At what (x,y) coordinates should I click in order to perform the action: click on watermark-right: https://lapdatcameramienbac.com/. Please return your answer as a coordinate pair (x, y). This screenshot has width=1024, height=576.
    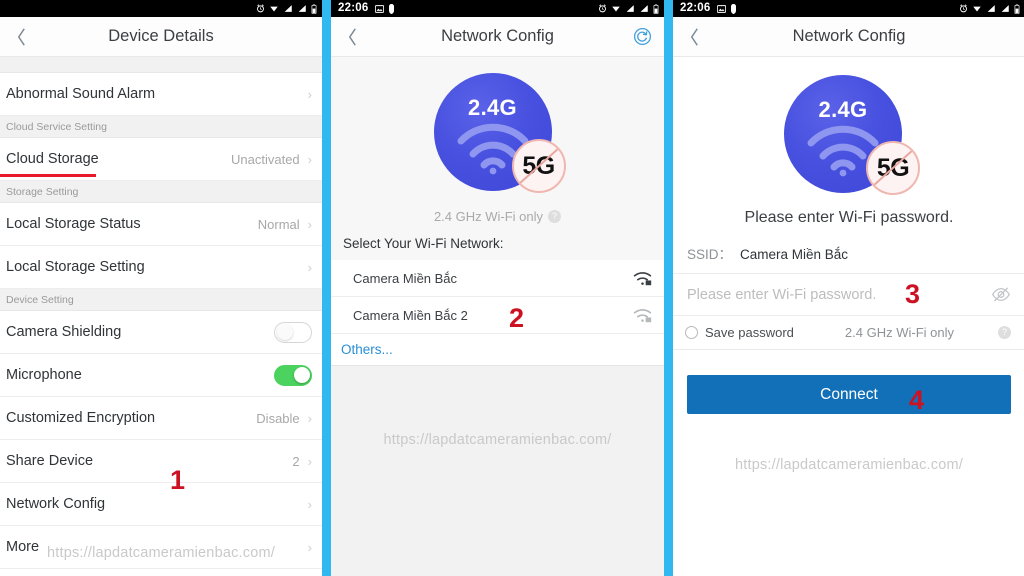
    Looking at the image, I should click on (849, 465).